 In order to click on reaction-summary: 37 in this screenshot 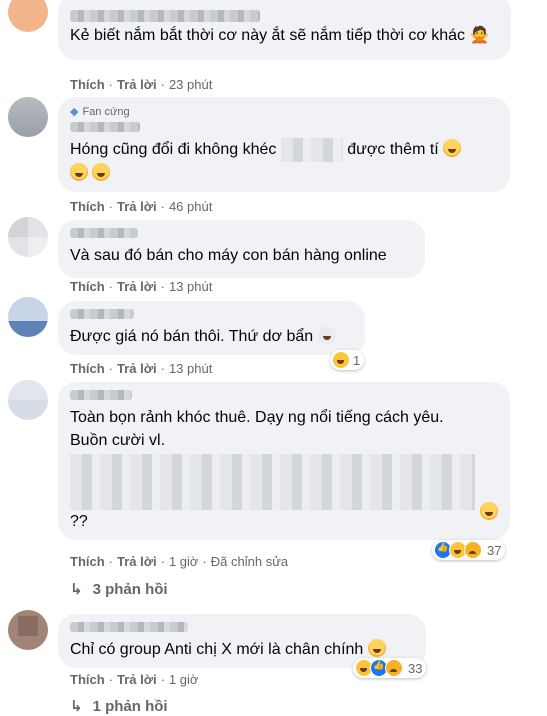, I will do `click(469, 550)`.